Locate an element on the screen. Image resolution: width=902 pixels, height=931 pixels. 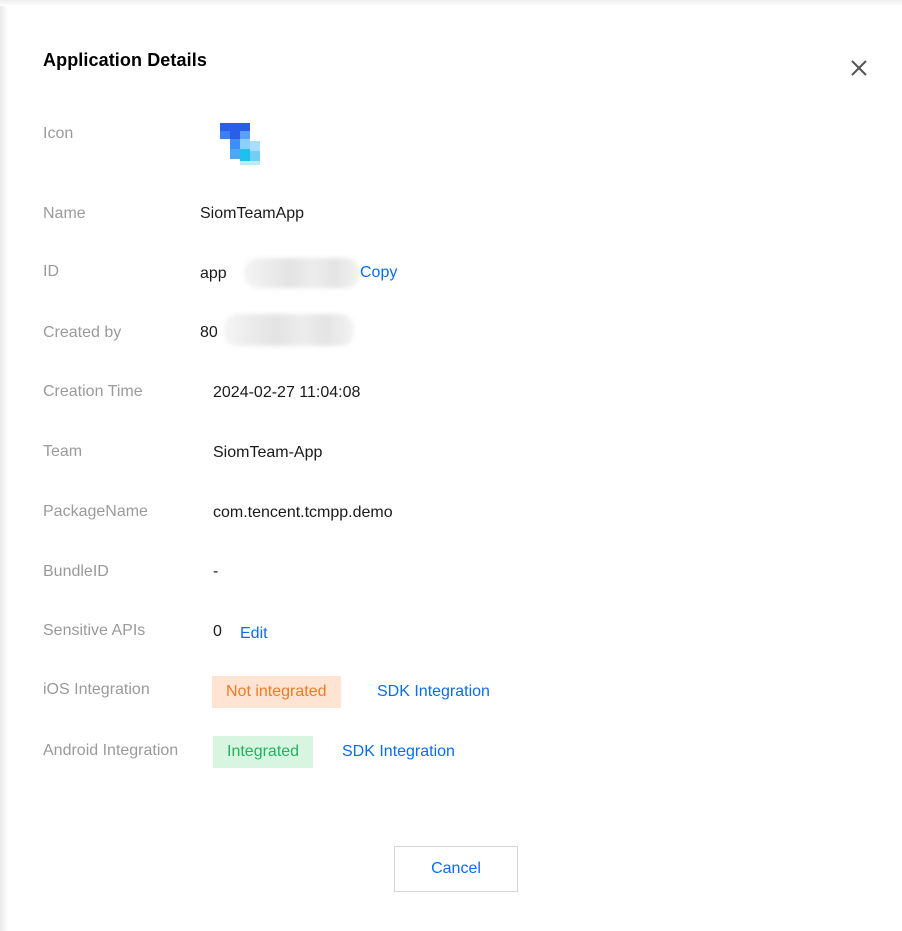
package-name-label: PackageName is located at coordinates (95, 511).